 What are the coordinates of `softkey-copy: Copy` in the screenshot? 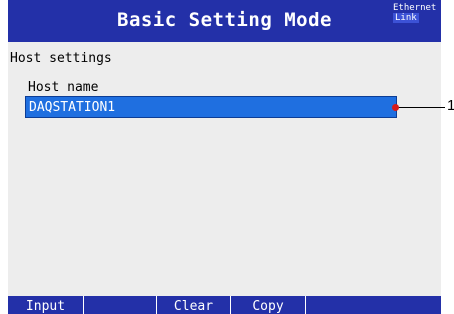 It's located at (268, 305).